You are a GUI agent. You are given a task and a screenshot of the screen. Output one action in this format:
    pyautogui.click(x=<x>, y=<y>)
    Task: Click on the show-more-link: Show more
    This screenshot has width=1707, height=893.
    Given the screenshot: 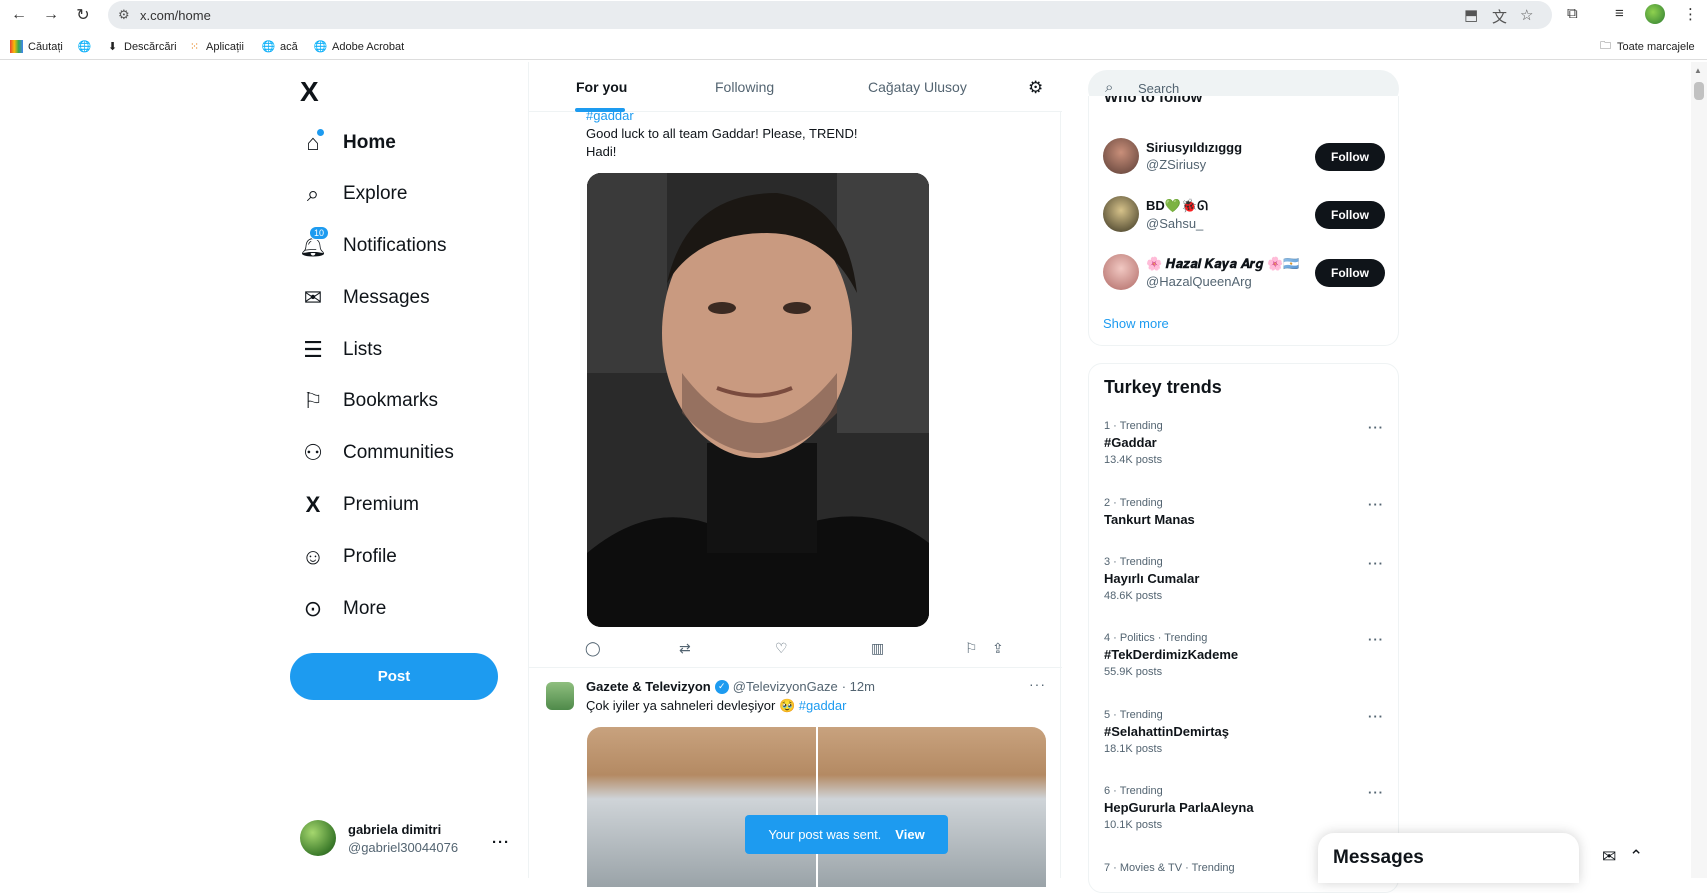 What is the action you would take?
    pyautogui.click(x=1136, y=323)
    